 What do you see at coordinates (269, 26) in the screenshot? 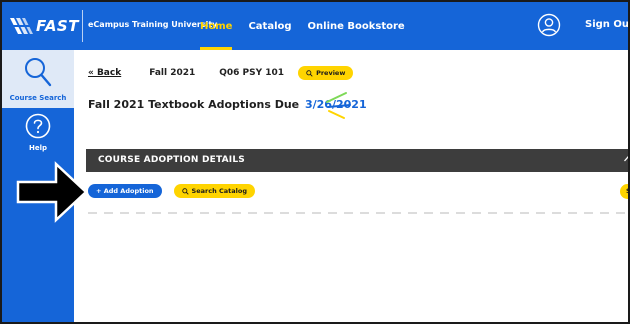
I see `nav-catalog: Catalog` at bounding box center [269, 26].